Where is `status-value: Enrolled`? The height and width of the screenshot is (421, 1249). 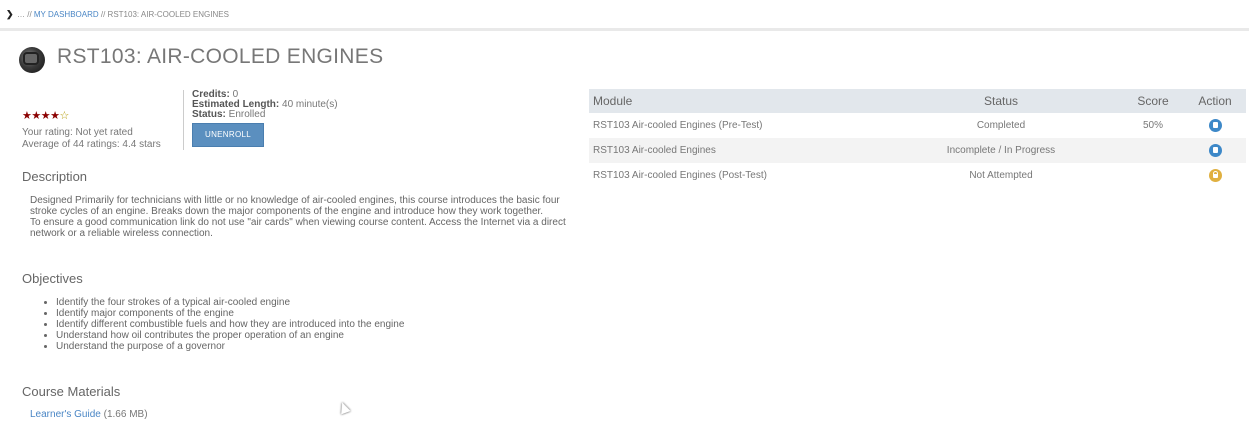 status-value: Enrolled is located at coordinates (245, 114).